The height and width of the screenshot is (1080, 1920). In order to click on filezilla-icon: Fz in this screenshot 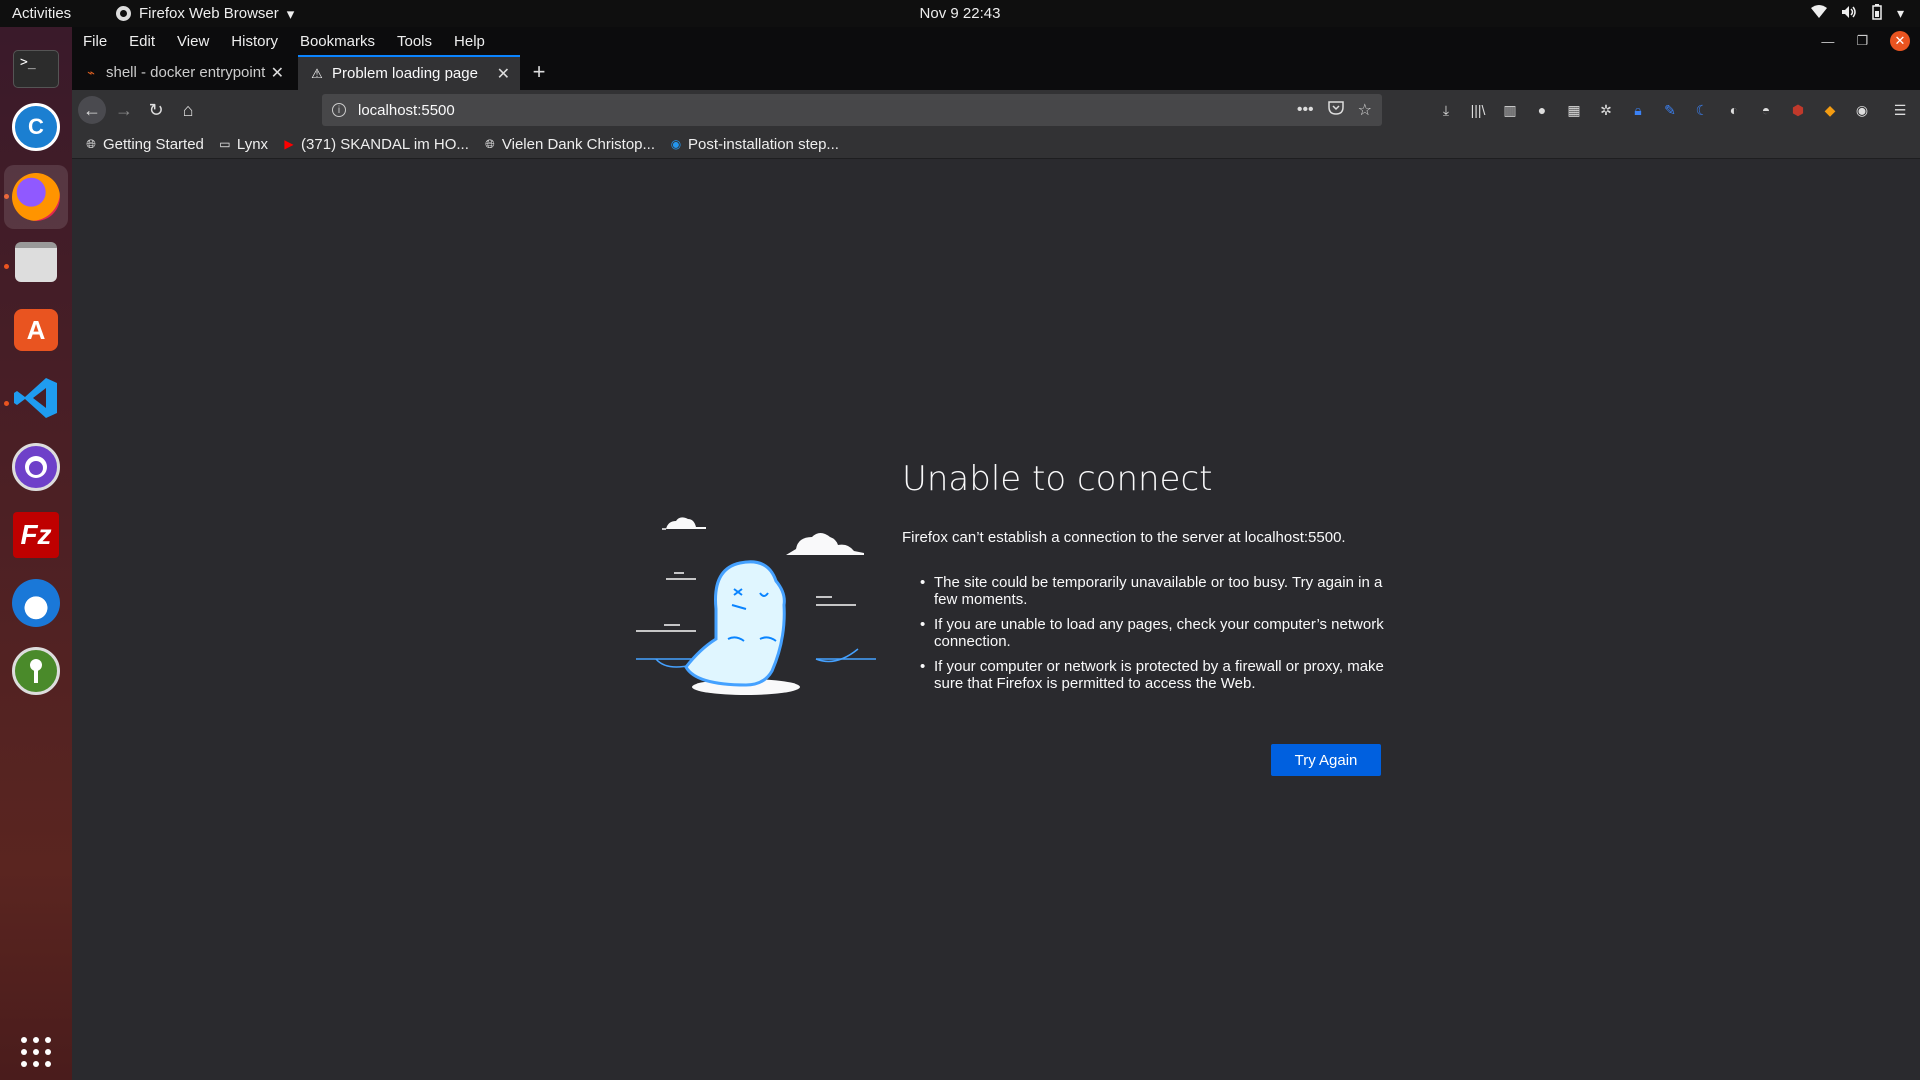, I will do `click(36, 535)`.